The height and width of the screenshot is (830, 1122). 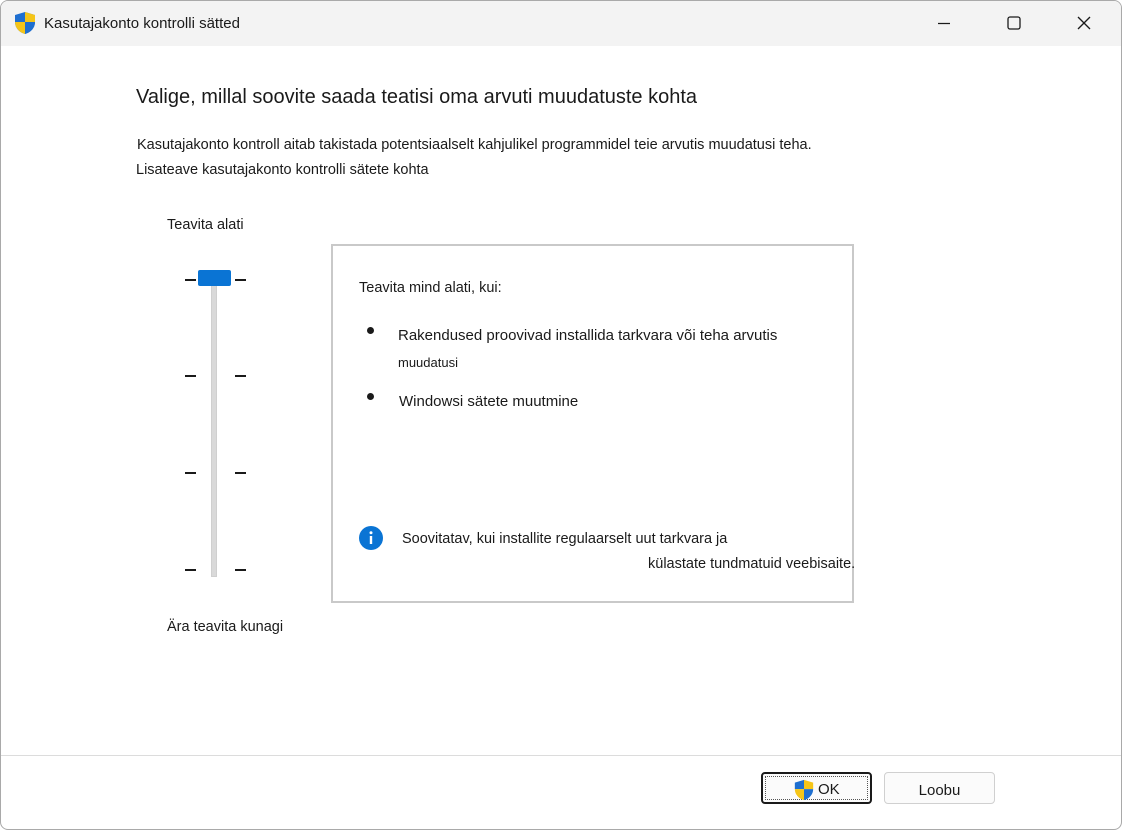 I want to click on maximize-icon, so click(x=1014, y=23).